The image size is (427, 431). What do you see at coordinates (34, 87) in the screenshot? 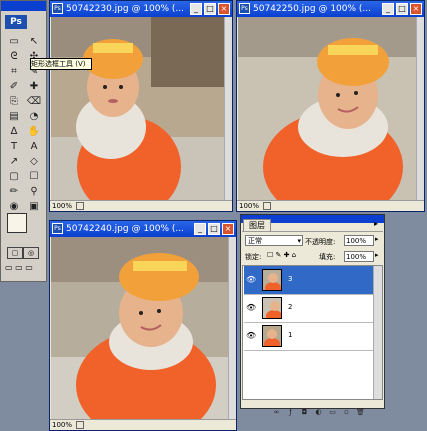
I see `tool-icon: ✚` at bounding box center [34, 87].